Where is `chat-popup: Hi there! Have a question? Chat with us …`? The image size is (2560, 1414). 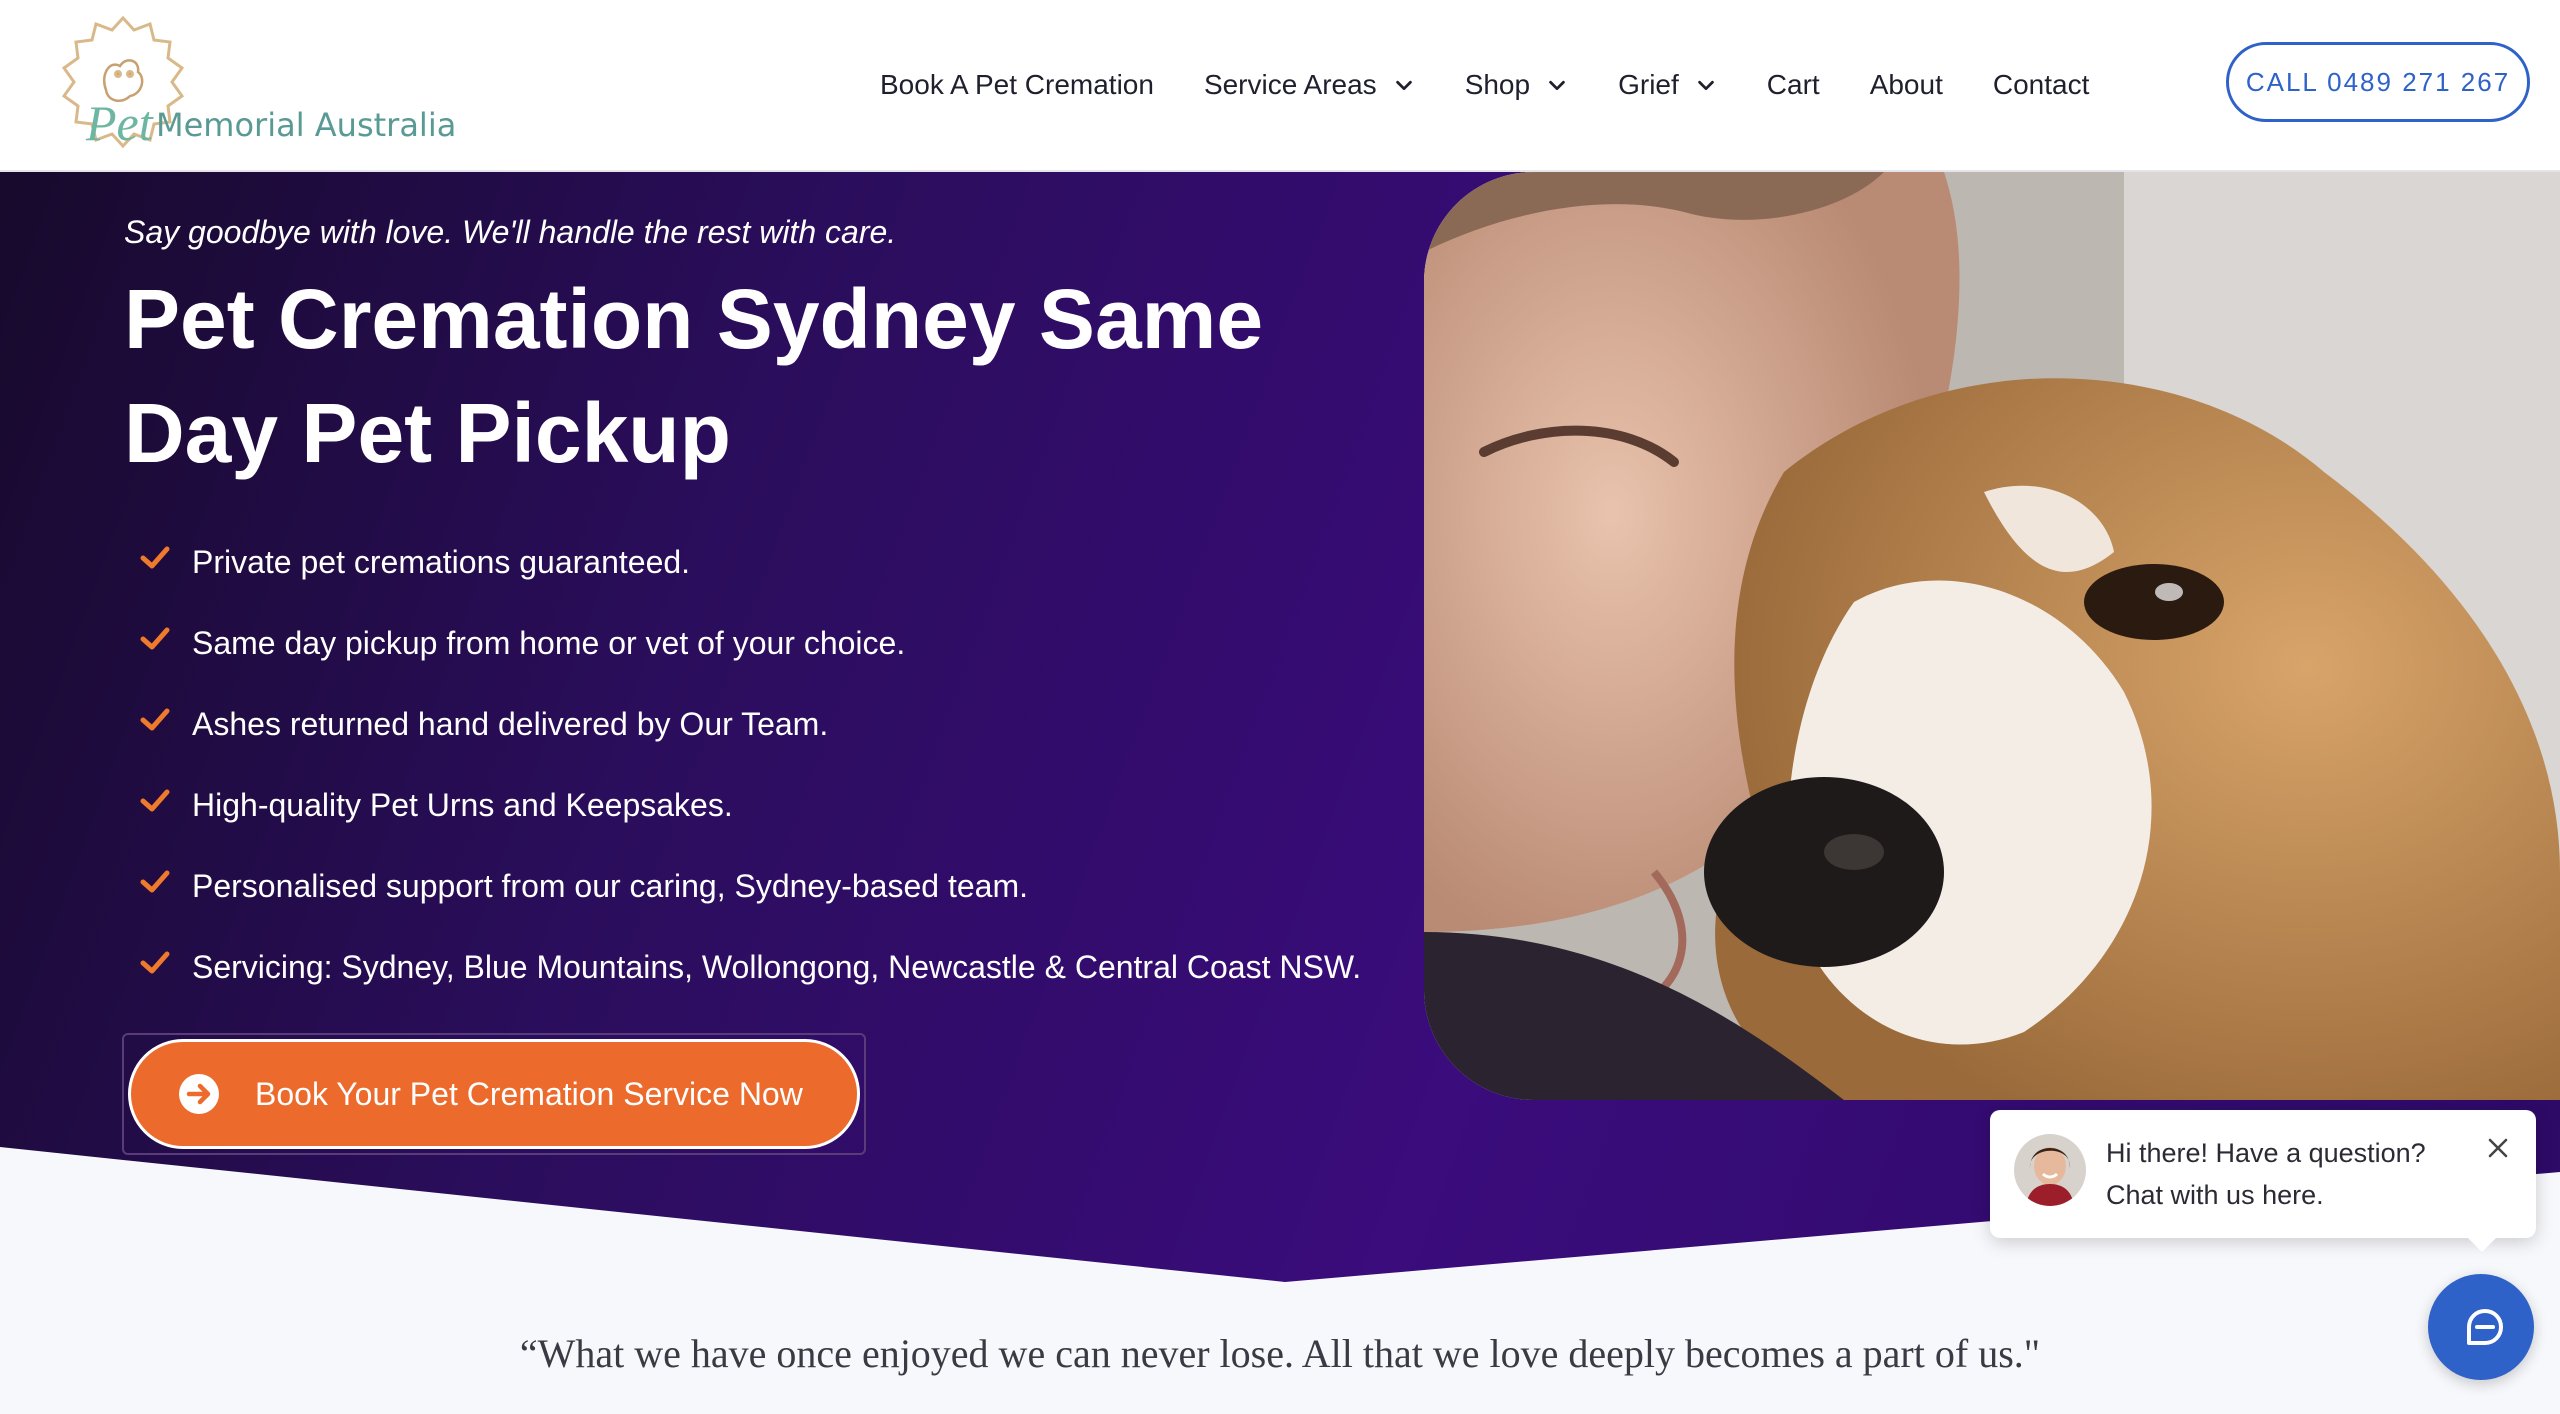
chat-popup: Hi there! Have a question? Chat with us … is located at coordinates (2263, 1181).